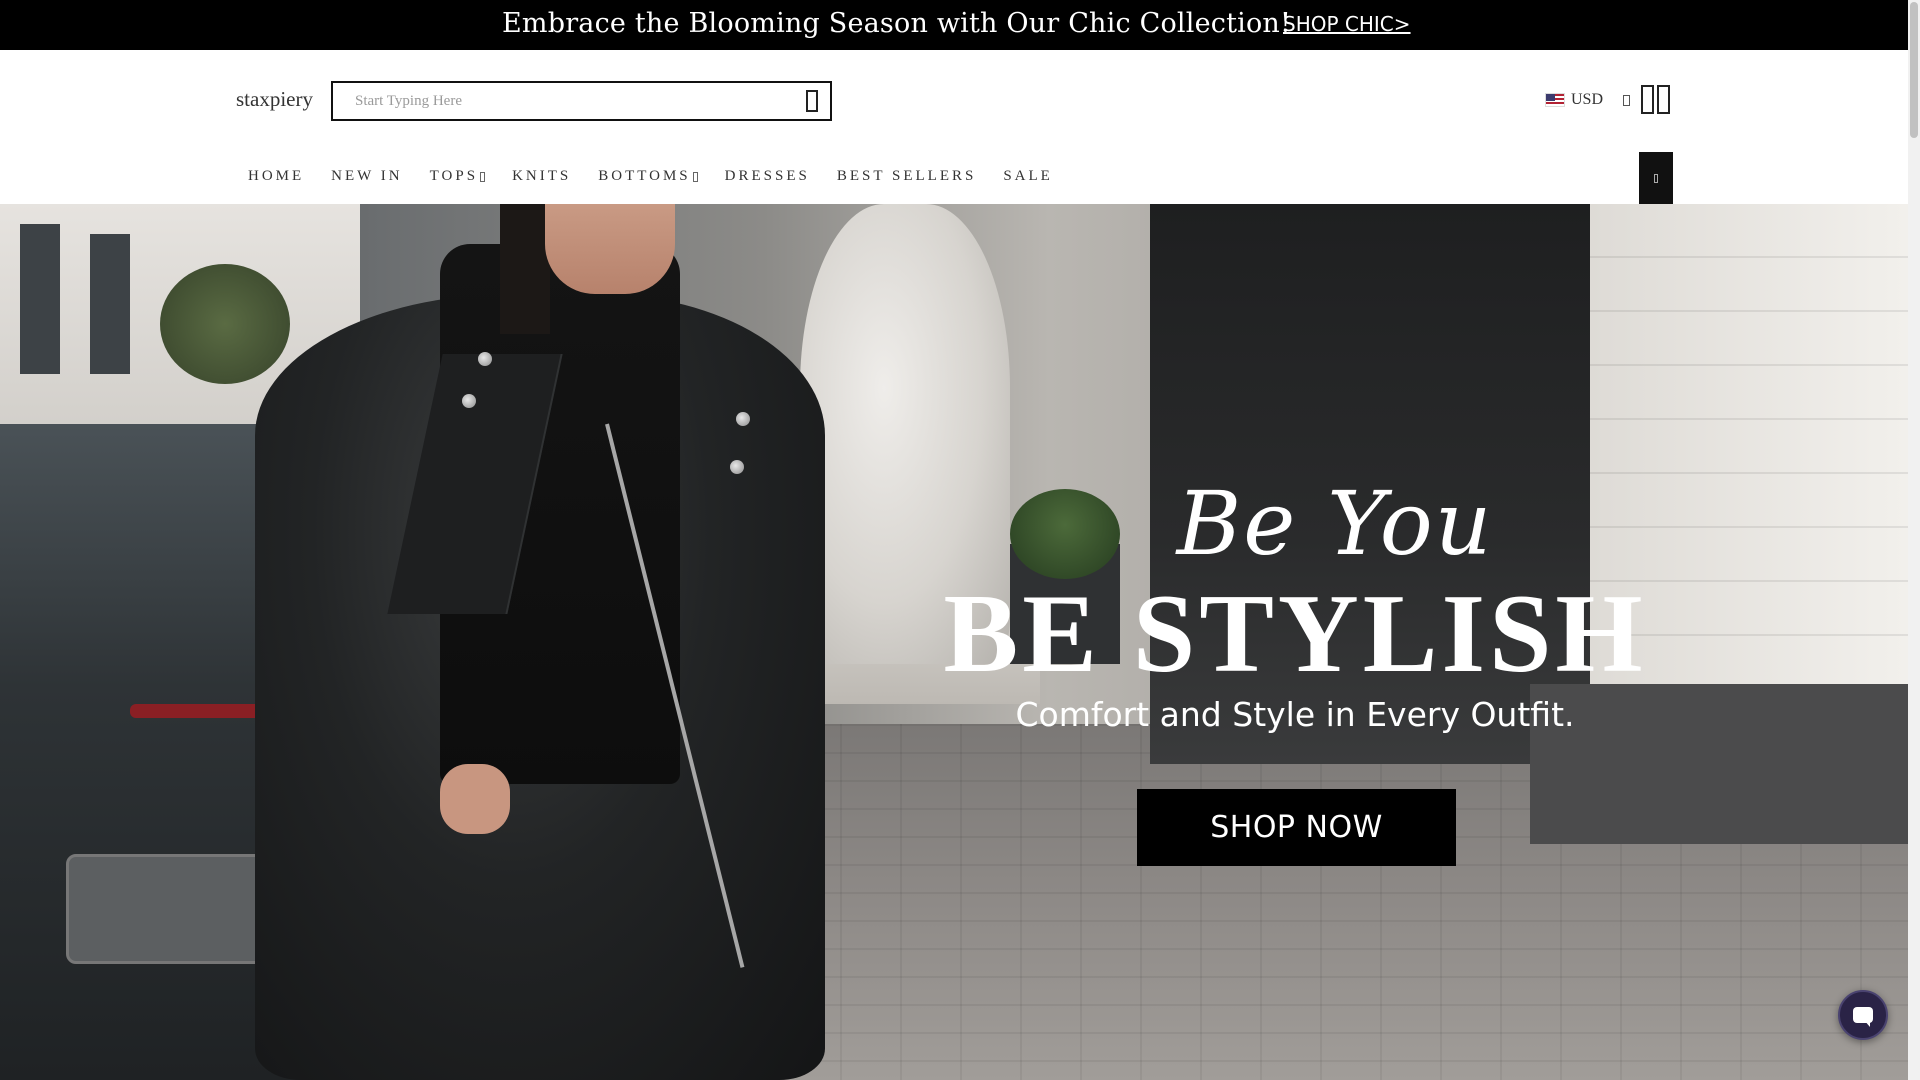 This screenshot has width=1920, height=1080. I want to click on nav-item-tops: TOPS, so click(457, 176).